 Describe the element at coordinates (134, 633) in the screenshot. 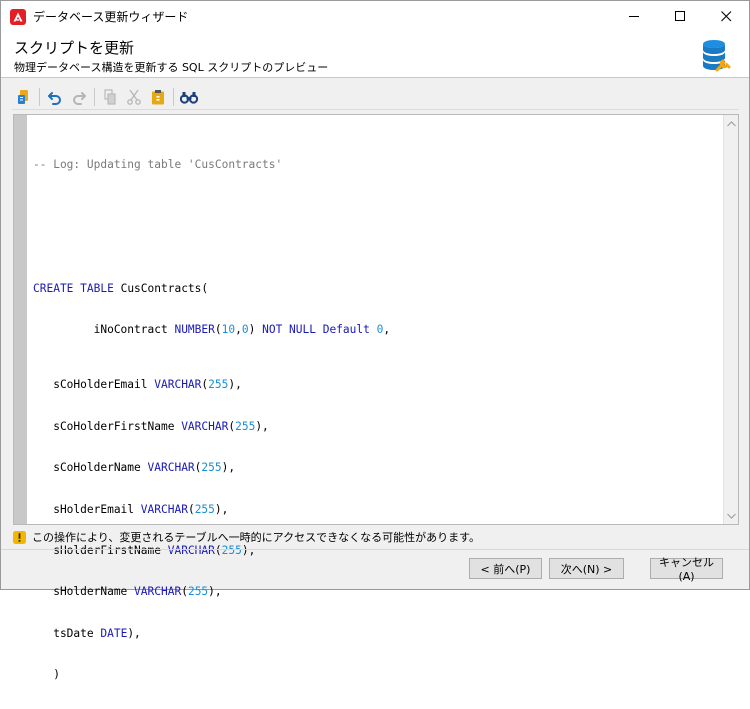

I see `code-punct: ),` at that location.